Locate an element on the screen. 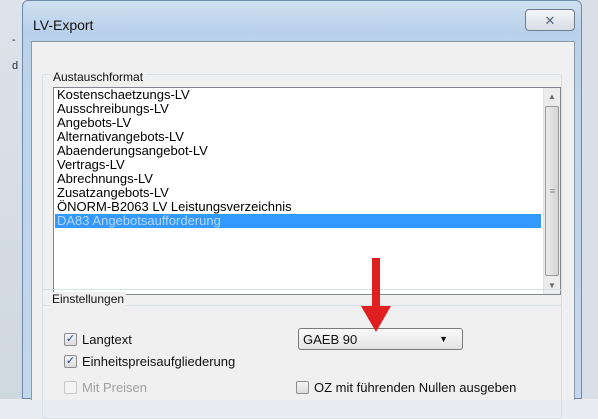  red-arrow-shaft is located at coordinates (376, 284).